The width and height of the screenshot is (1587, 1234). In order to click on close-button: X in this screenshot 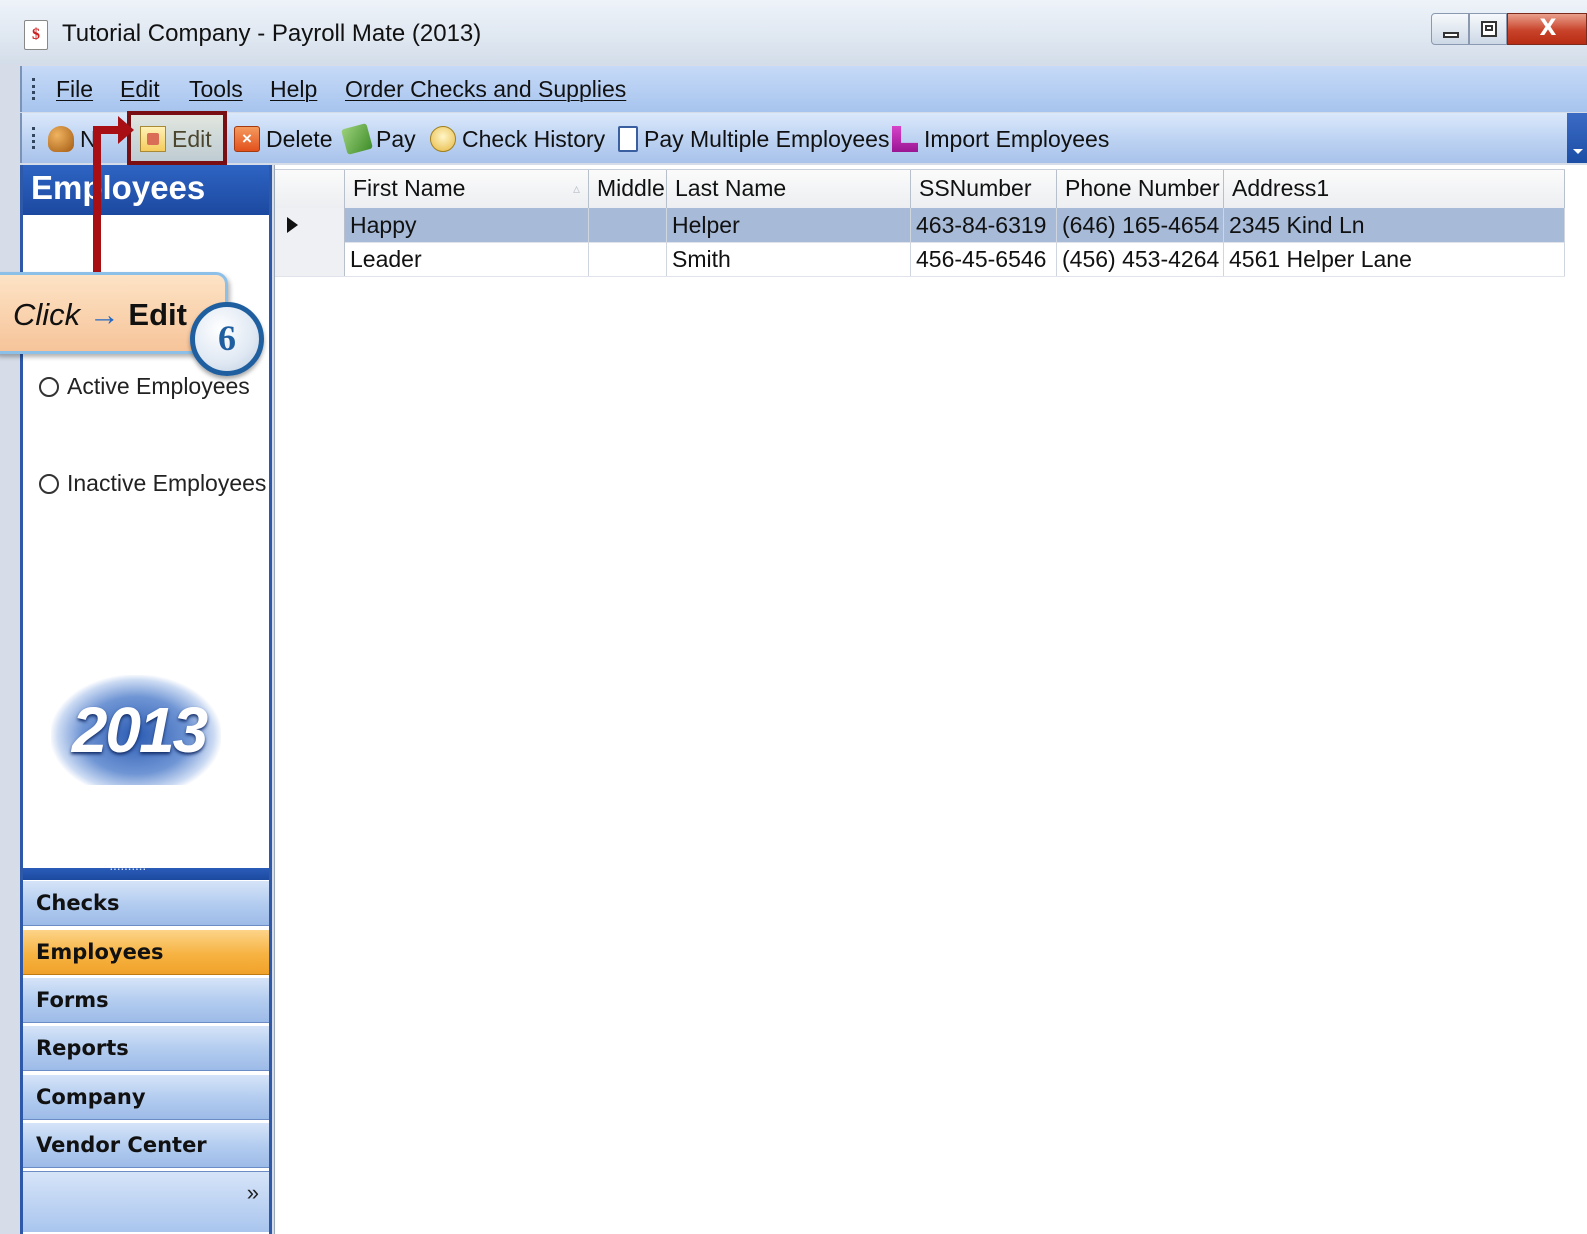, I will do `click(1547, 29)`.